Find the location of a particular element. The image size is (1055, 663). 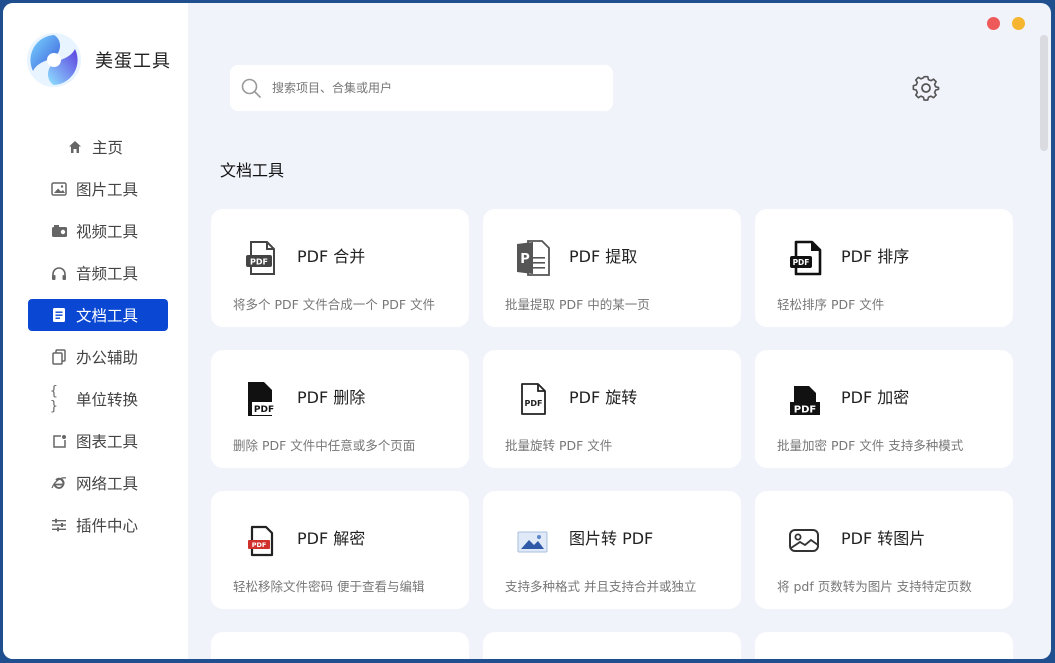

search-box is located at coordinates (421, 88).